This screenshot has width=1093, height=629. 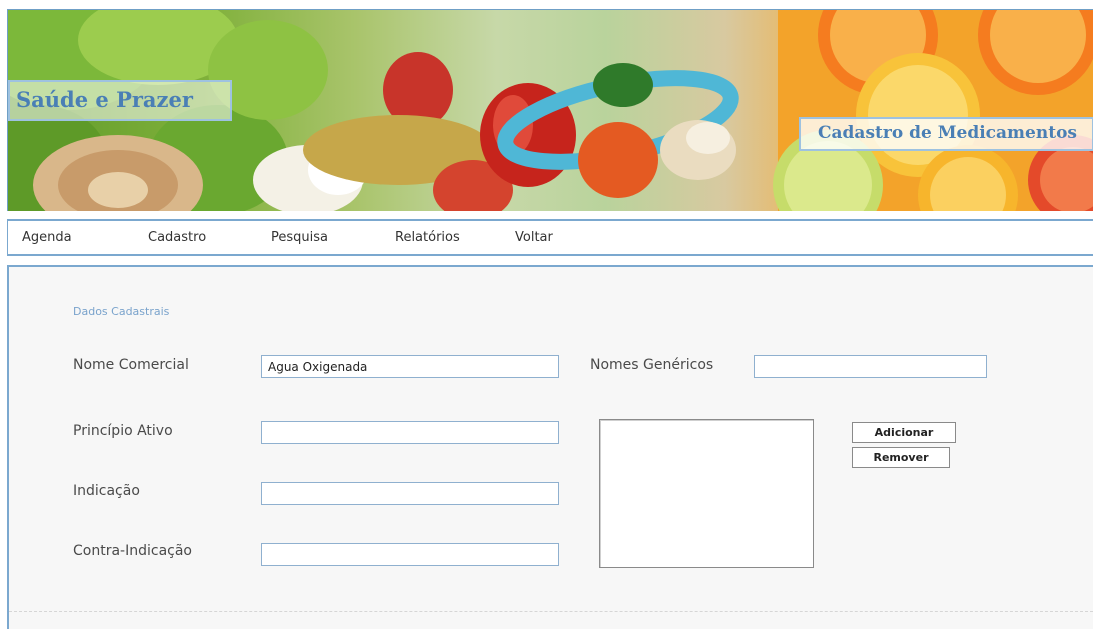 I want to click on principio-ativo-label: Princípio Ativo, so click(x=123, y=431).